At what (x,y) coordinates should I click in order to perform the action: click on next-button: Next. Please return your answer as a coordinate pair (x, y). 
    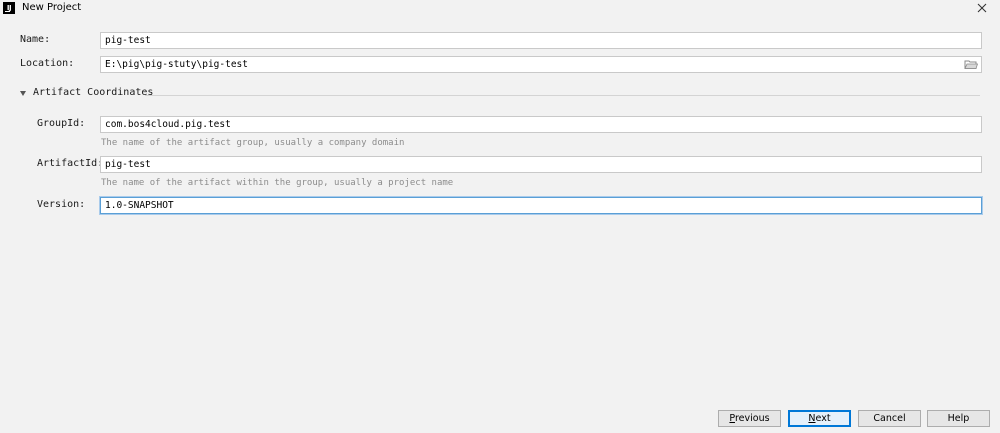
    Looking at the image, I should click on (819, 418).